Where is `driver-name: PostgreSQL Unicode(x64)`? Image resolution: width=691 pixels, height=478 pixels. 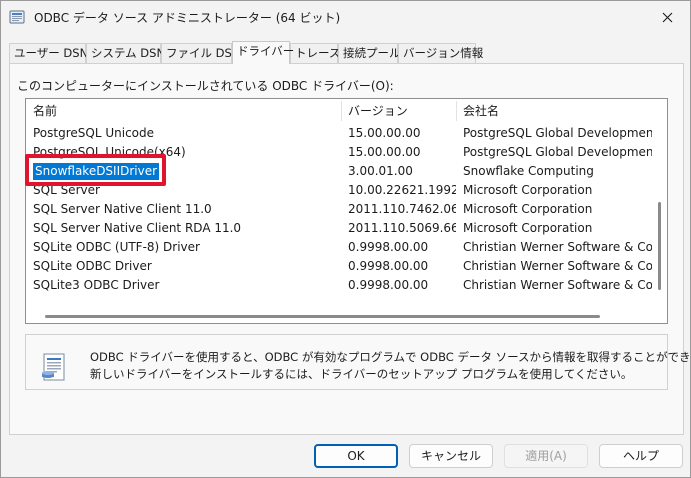 driver-name: PostgreSQL Unicode(x64) is located at coordinates (109, 152).